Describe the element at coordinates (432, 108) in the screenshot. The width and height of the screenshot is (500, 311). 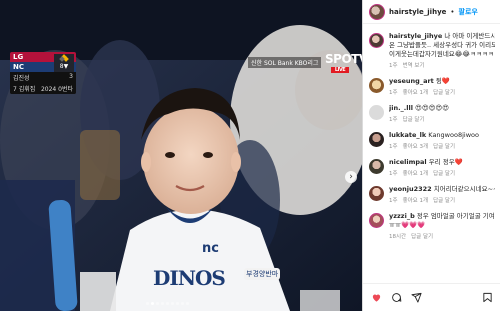
I see `comment-text: 😍😍😍😍😍` at that location.